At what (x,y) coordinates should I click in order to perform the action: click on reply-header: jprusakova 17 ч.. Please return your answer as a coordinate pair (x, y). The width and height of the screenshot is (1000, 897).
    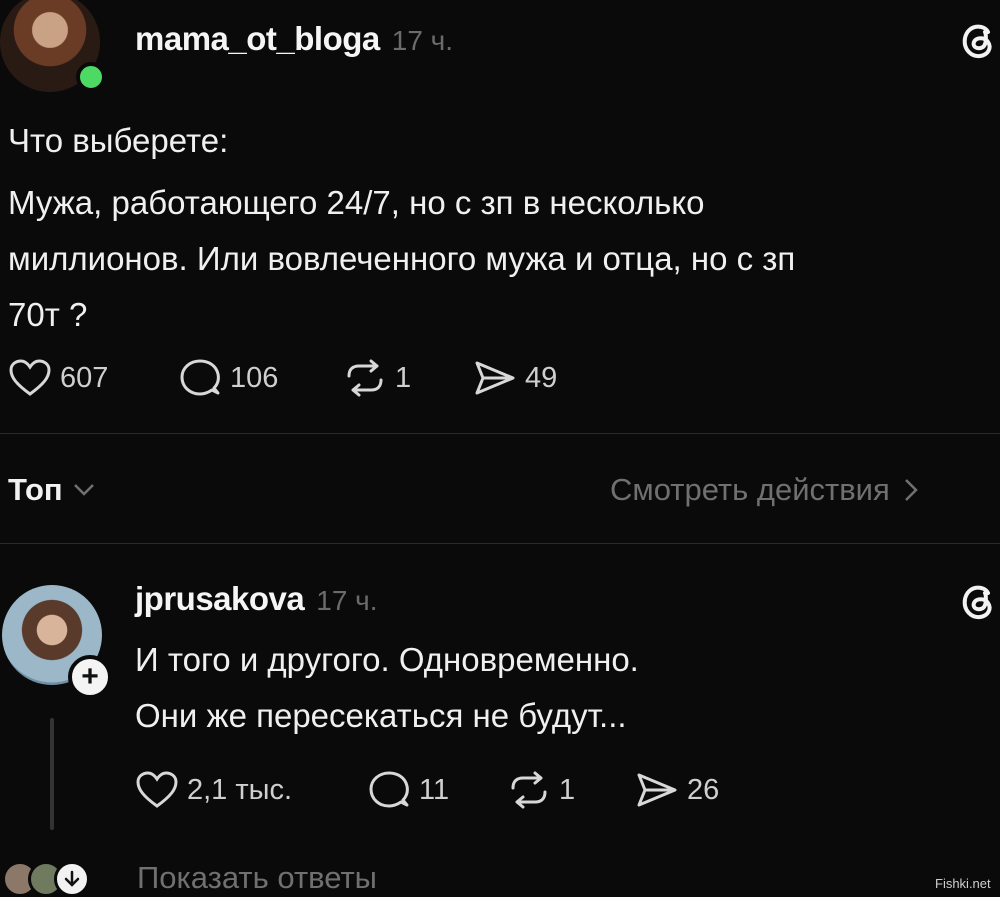
    Looking at the image, I should click on (256, 599).